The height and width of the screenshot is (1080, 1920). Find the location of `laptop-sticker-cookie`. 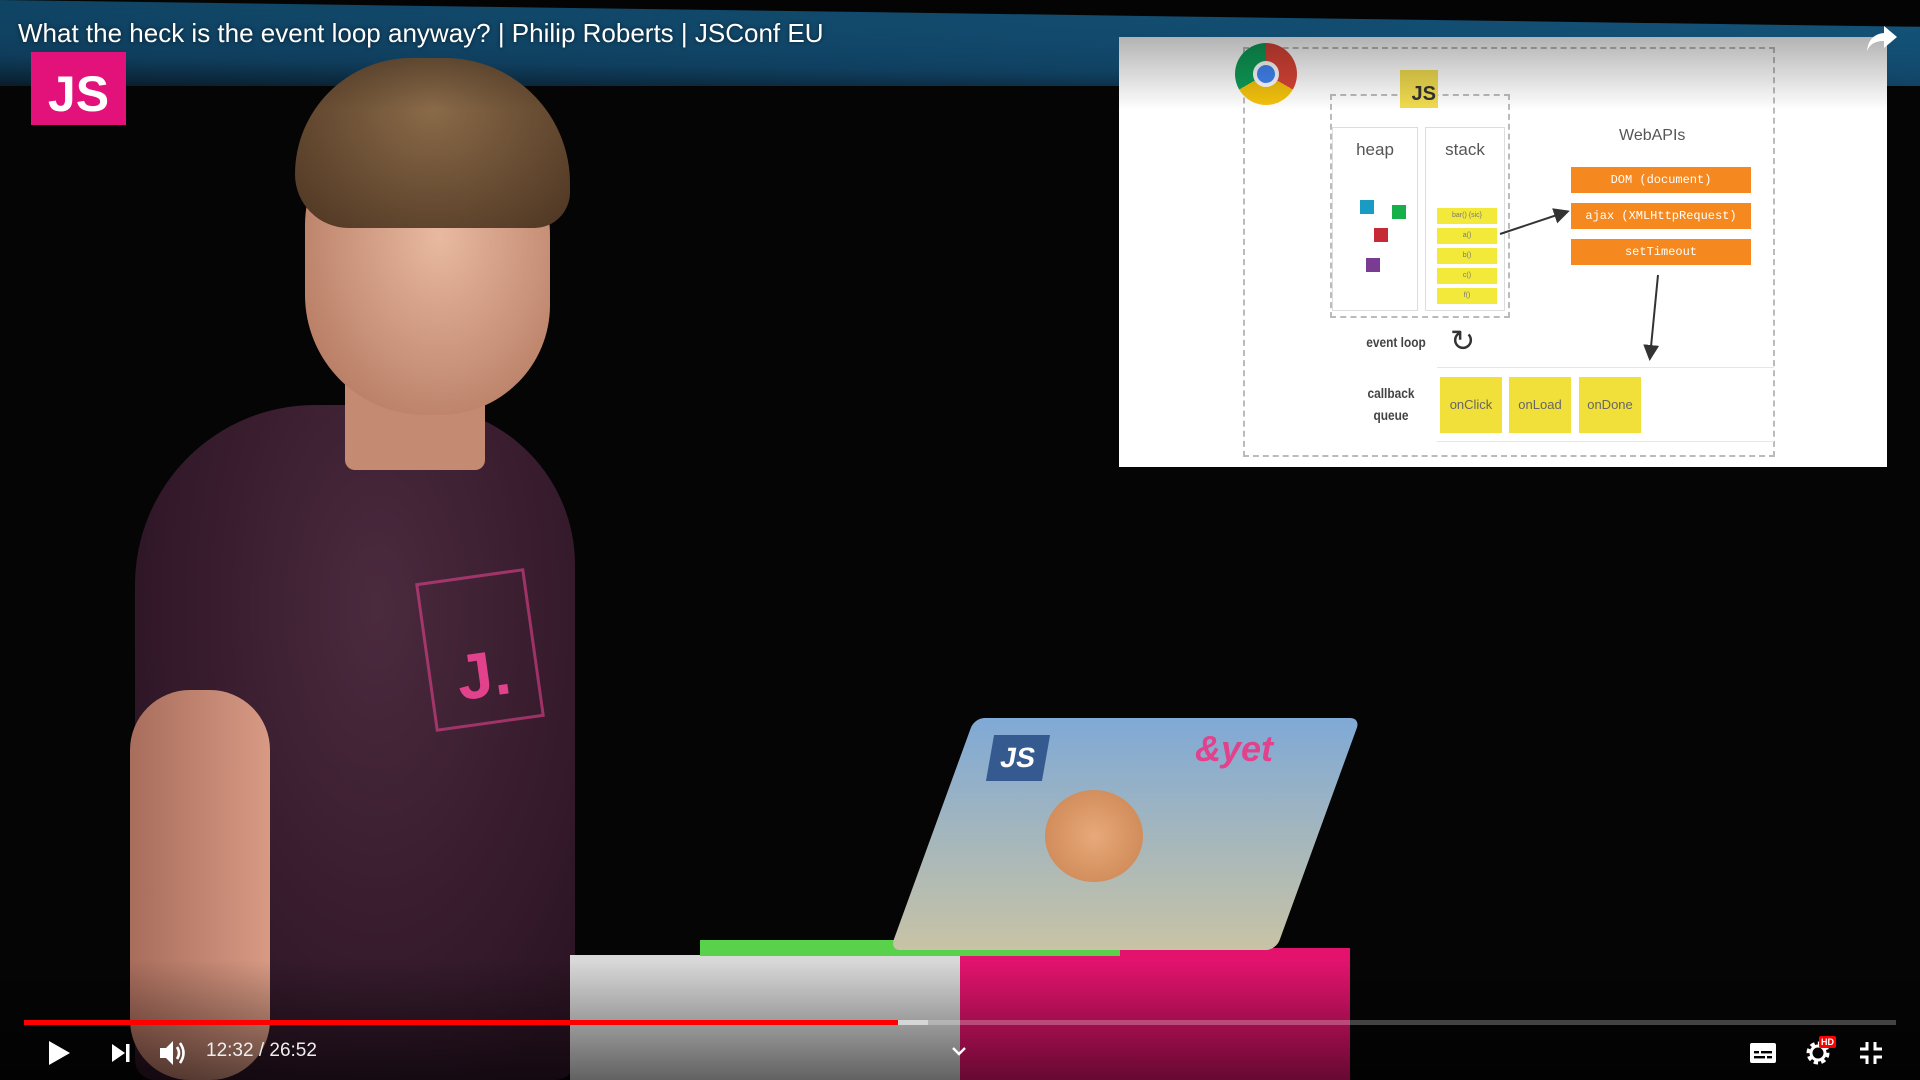

laptop-sticker-cookie is located at coordinates (1094, 836).